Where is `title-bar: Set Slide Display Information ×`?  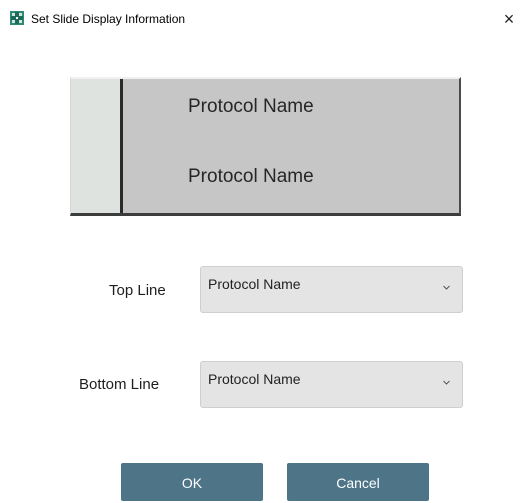
title-bar: Set Slide Display Information × is located at coordinates (261, 19).